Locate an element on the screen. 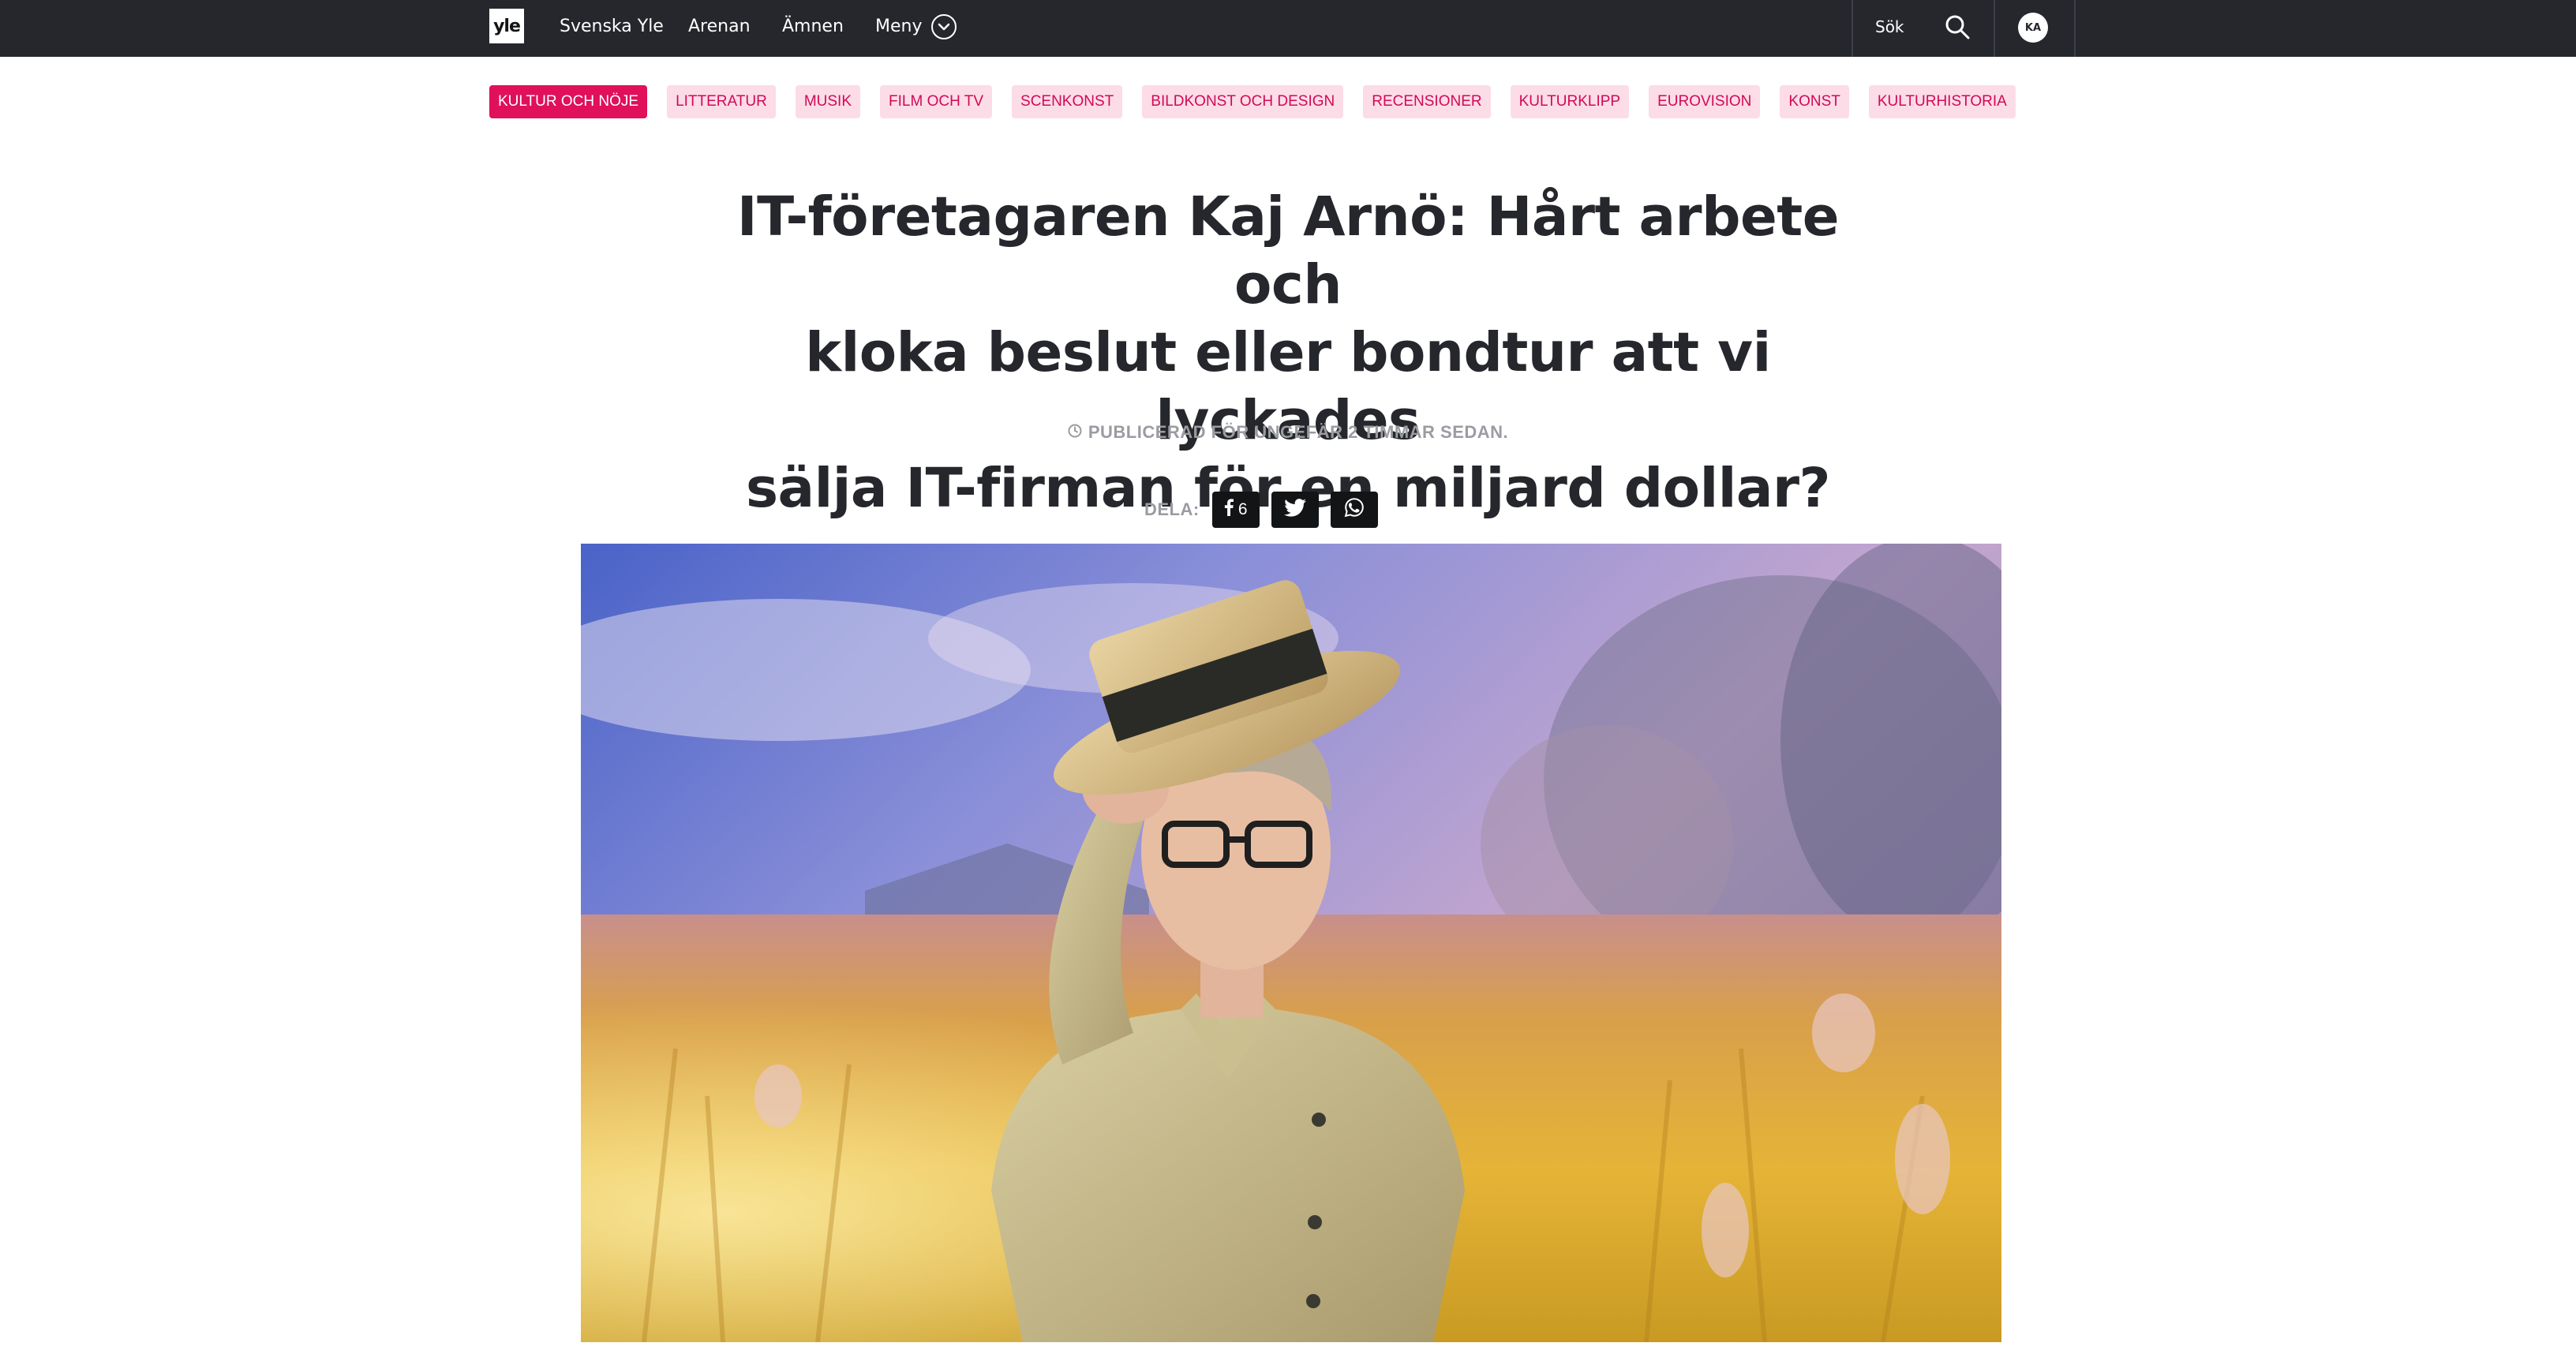 The width and height of the screenshot is (2576, 1354). tag-musik: MUSIK is located at coordinates (828, 101).